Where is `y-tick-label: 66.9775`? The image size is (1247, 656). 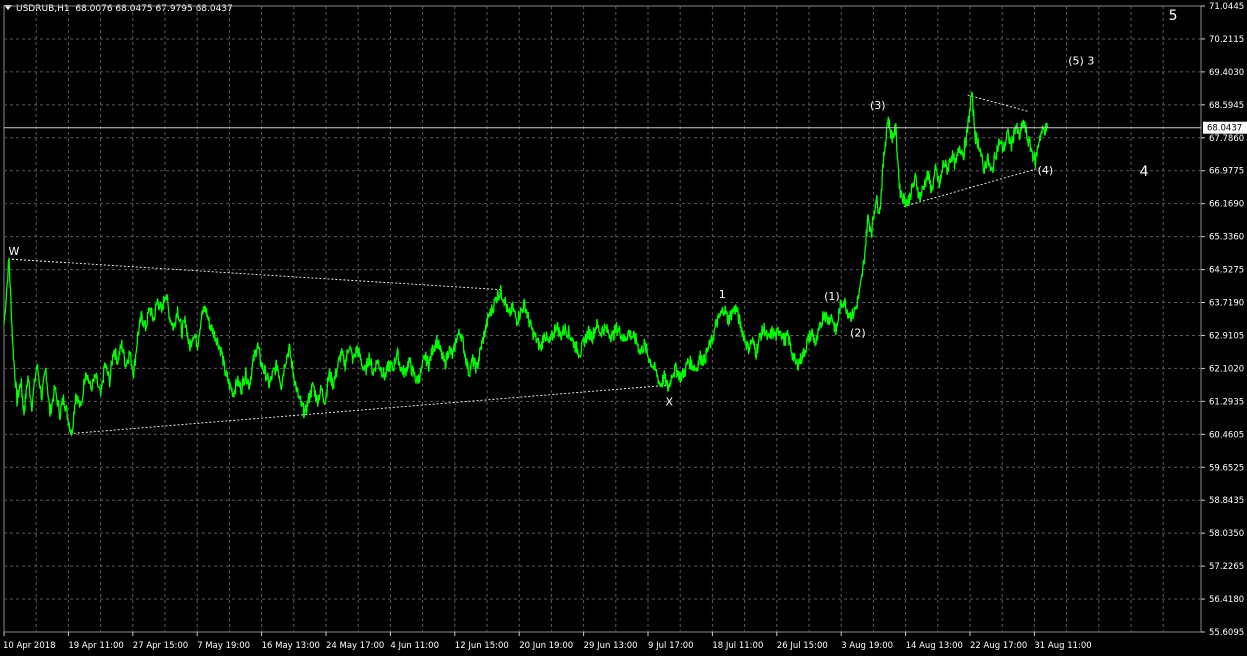 y-tick-label: 66.9775 is located at coordinates (1226, 172).